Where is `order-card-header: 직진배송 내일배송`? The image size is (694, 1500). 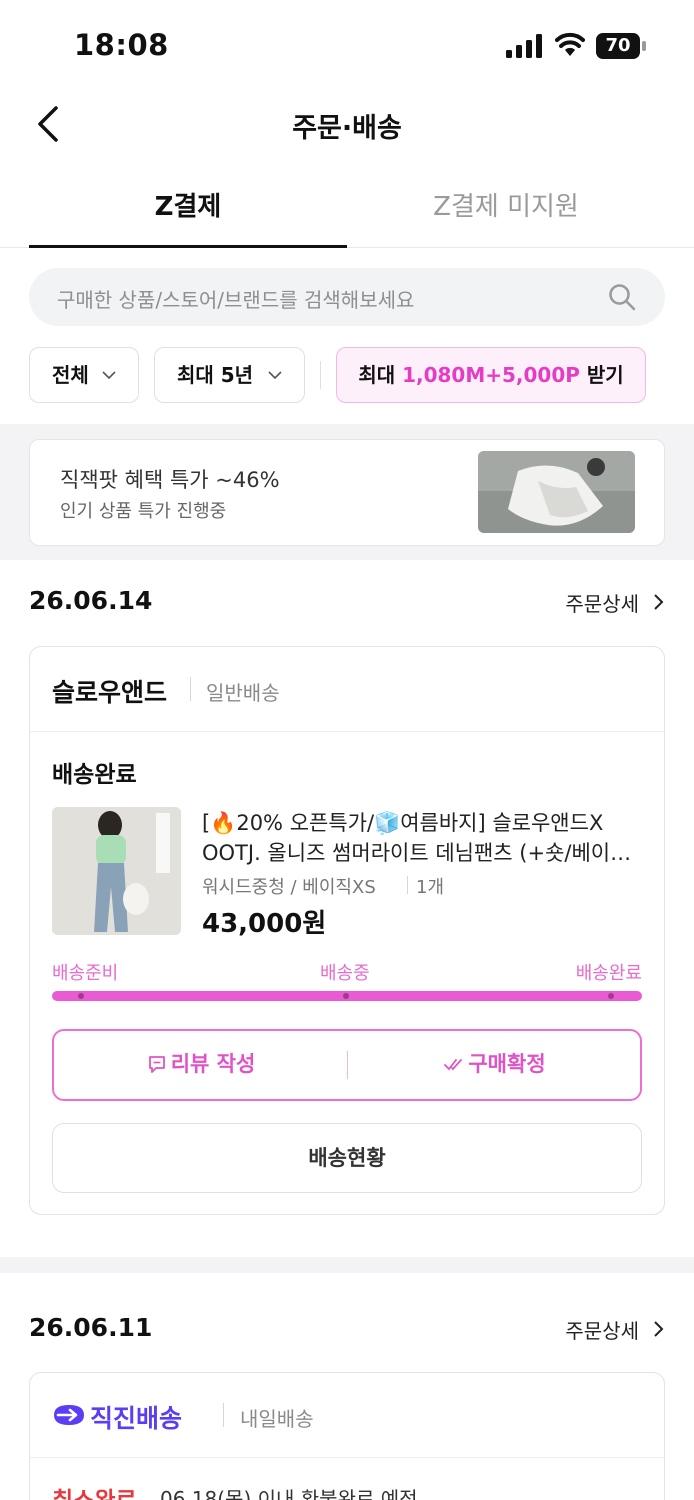 order-card-header: 직진배송 내일배송 is located at coordinates (347, 1415).